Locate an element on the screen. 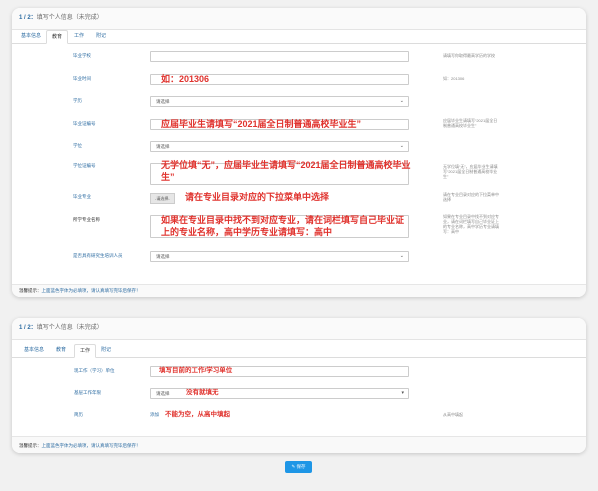  annotation-graduation-time: 如：201306 is located at coordinates (185, 79).